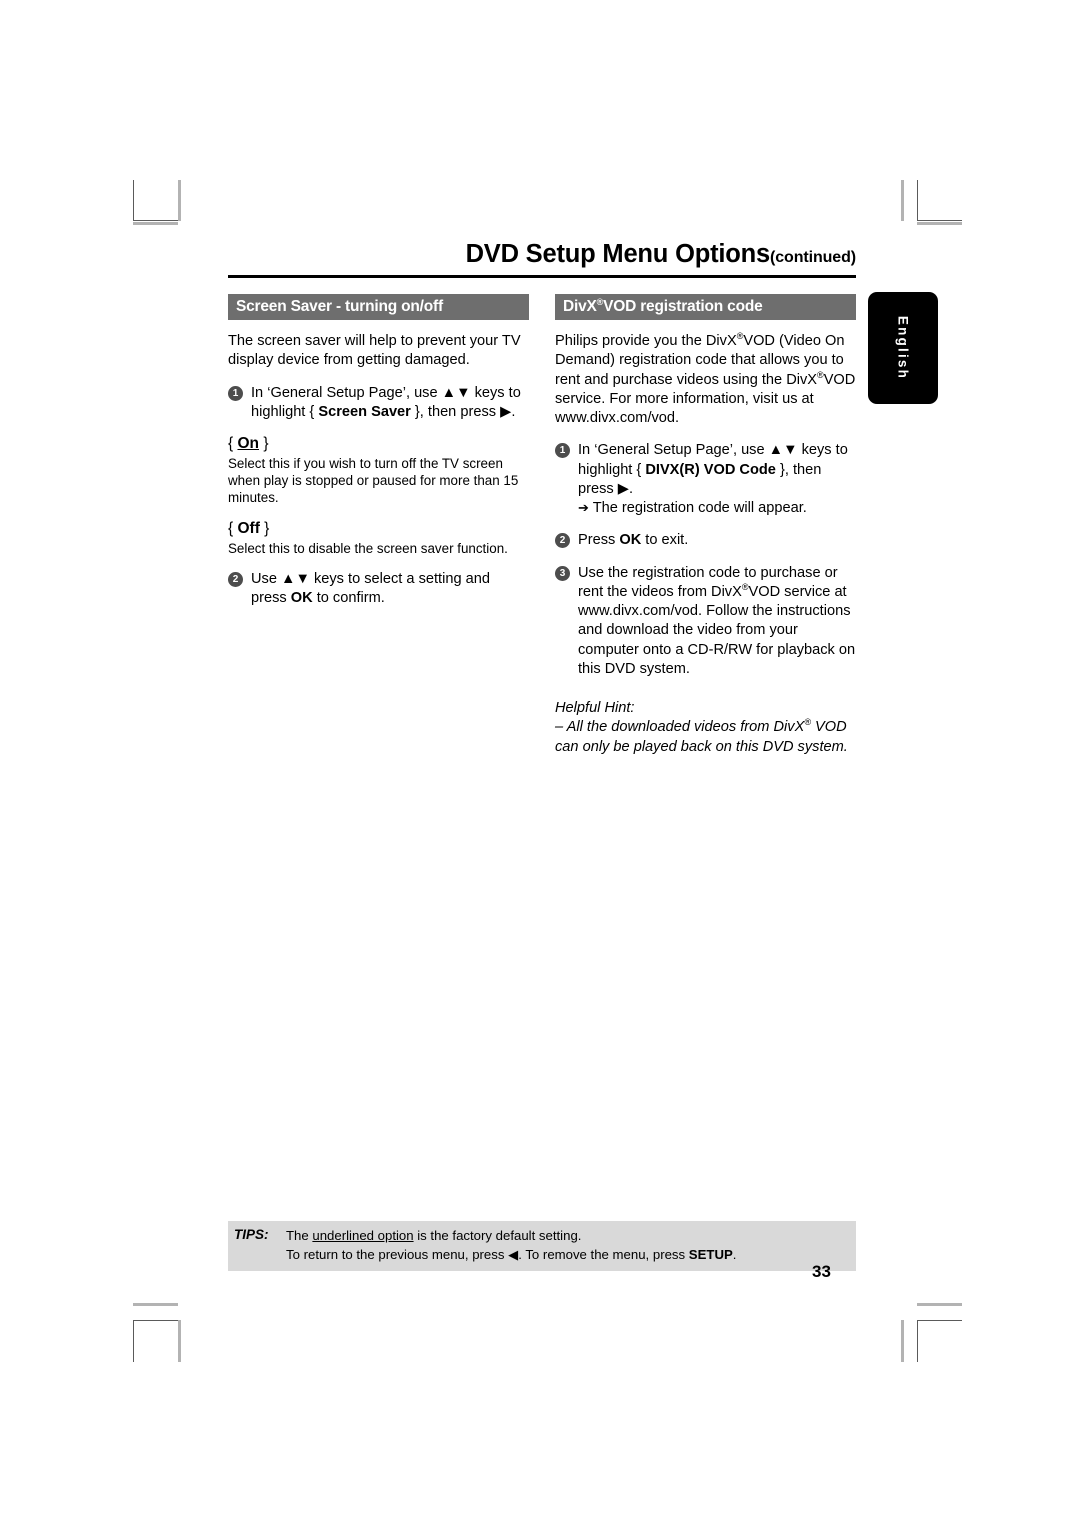  What do you see at coordinates (348, 598) in the screenshot?
I see `step-2-text-after: to confirm.` at bounding box center [348, 598].